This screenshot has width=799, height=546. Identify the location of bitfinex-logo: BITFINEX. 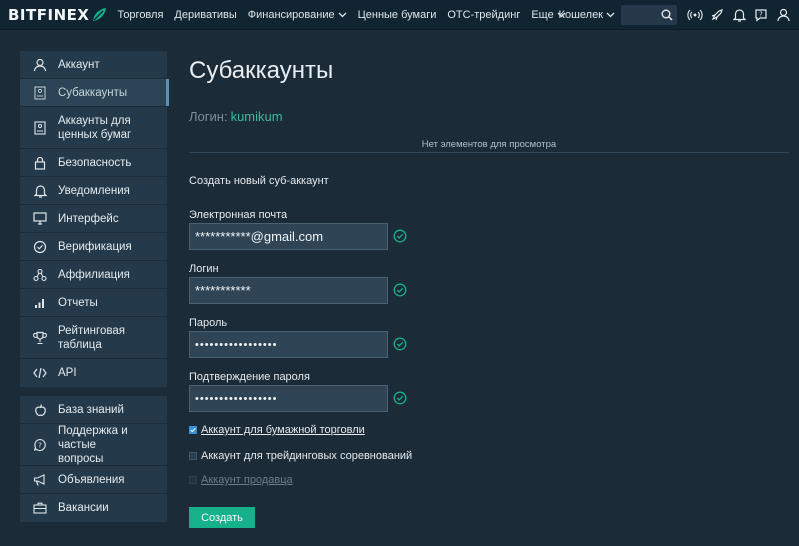
(57, 15).